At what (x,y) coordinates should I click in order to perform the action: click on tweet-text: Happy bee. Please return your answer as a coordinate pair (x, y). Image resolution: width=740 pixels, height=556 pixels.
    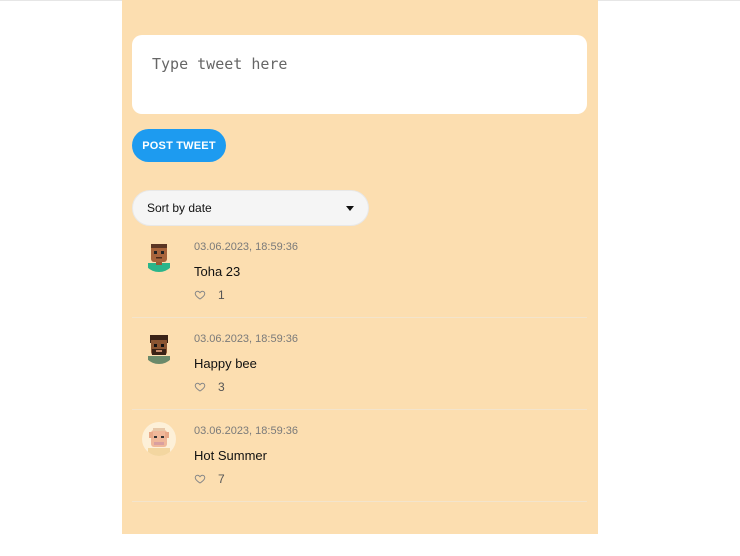
    Looking at the image, I should click on (225, 363).